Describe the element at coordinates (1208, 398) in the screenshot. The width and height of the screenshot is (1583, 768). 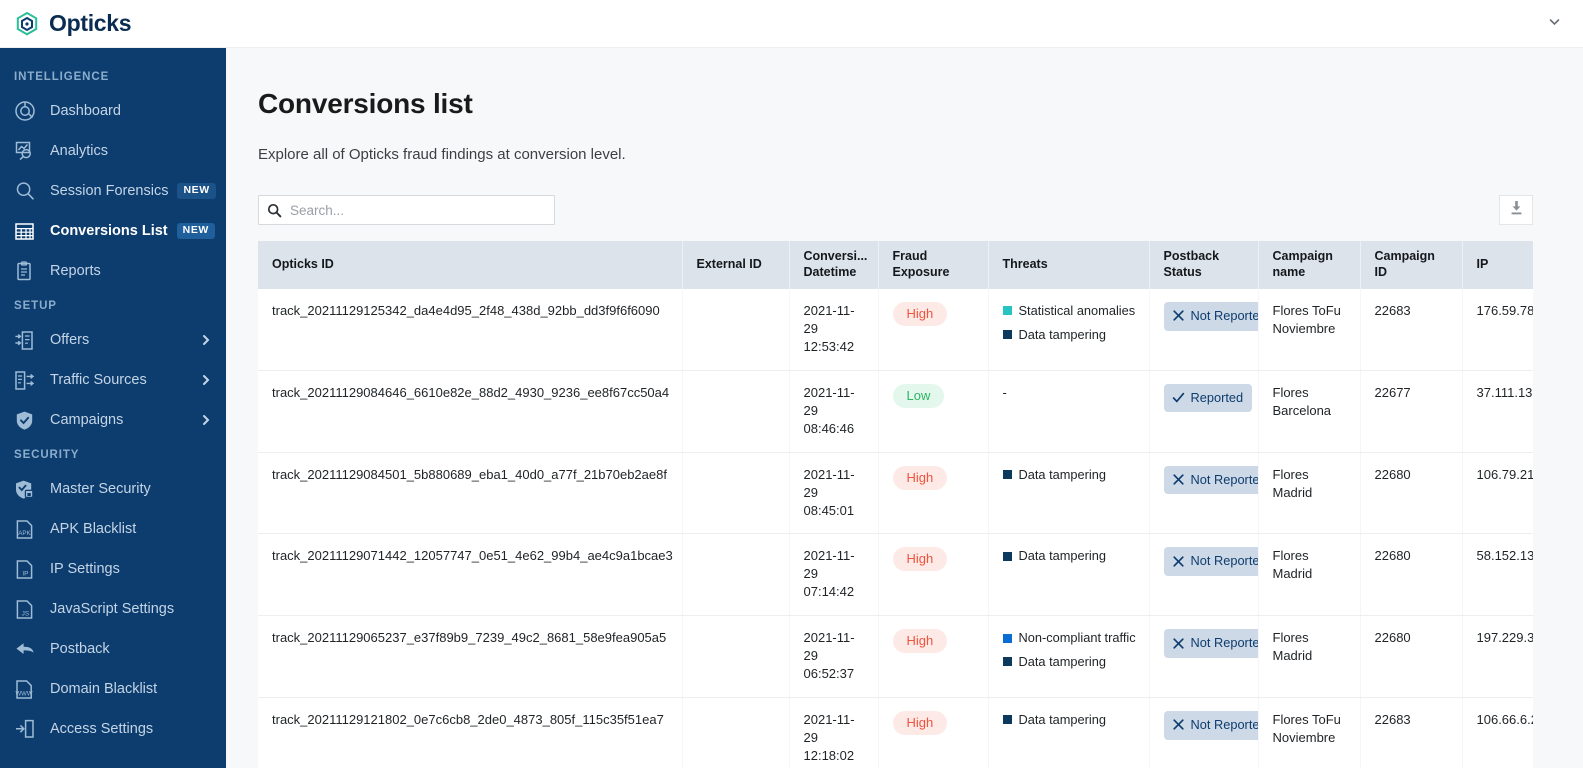
I see `postback-status-badge: Reported` at that location.